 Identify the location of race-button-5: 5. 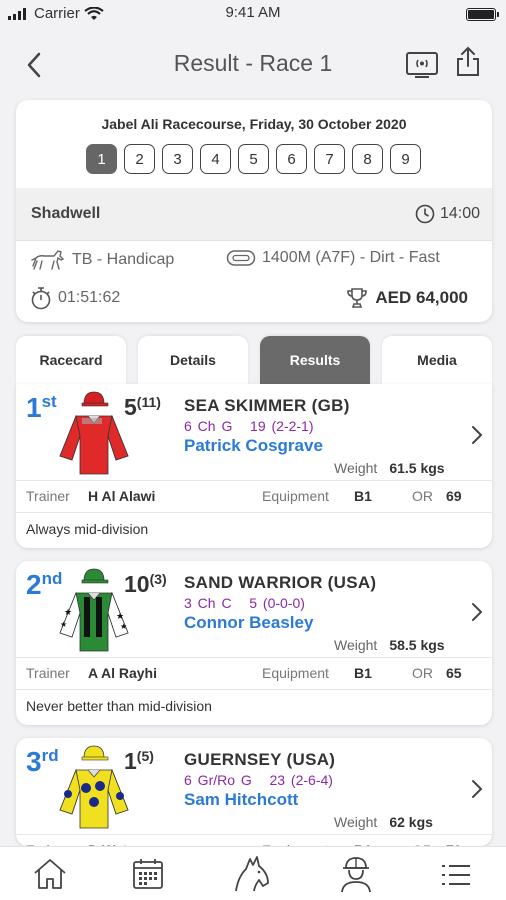
(253, 159).